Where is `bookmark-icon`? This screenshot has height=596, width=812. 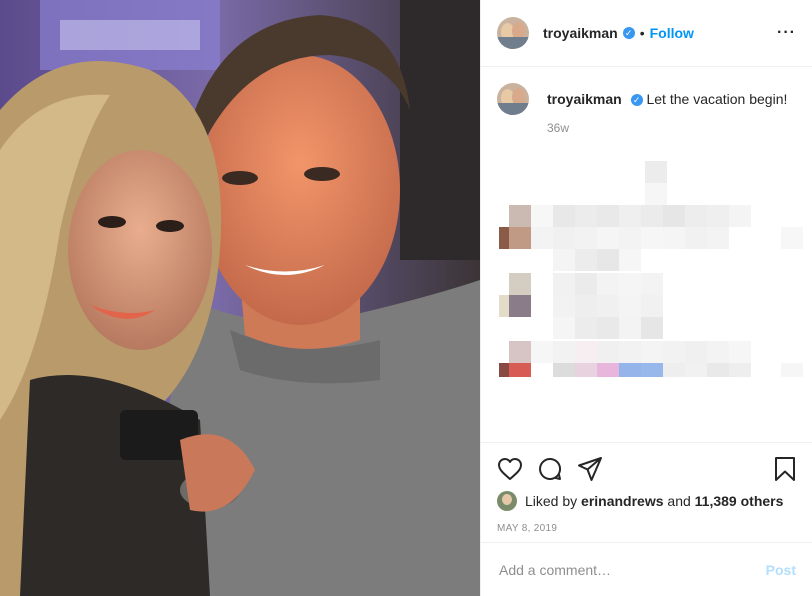 bookmark-icon is located at coordinates (785, 469).